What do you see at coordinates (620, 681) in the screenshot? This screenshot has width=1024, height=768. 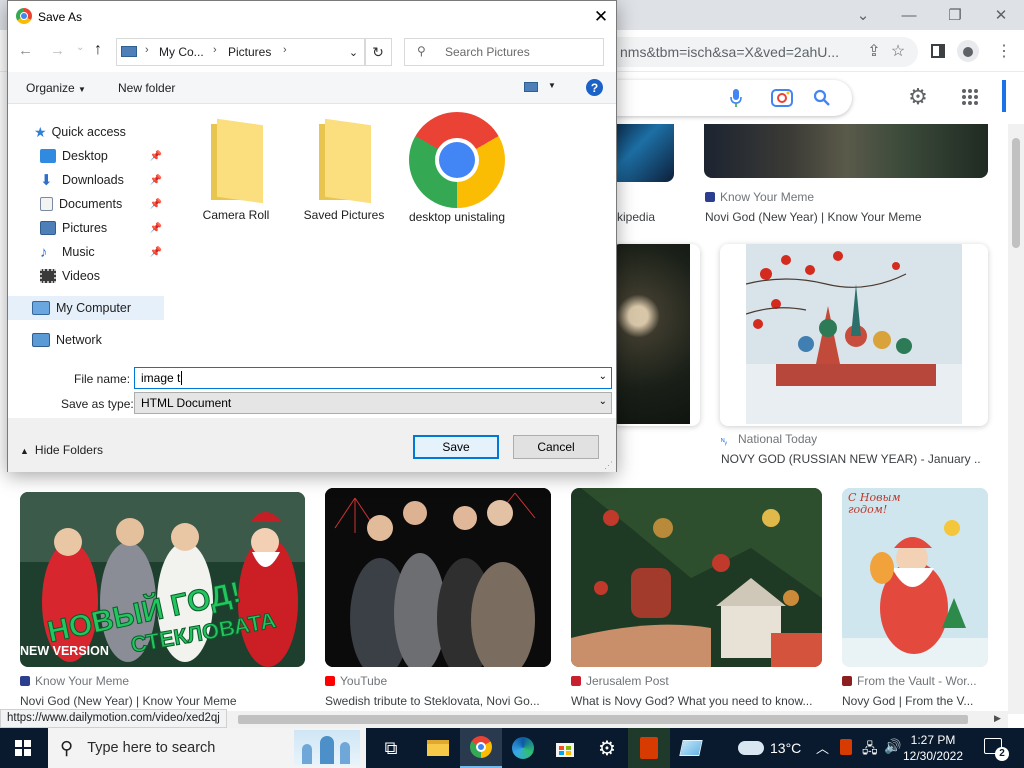 I see `result-source: Jerusalem Post` at bounding box center [620, 681].